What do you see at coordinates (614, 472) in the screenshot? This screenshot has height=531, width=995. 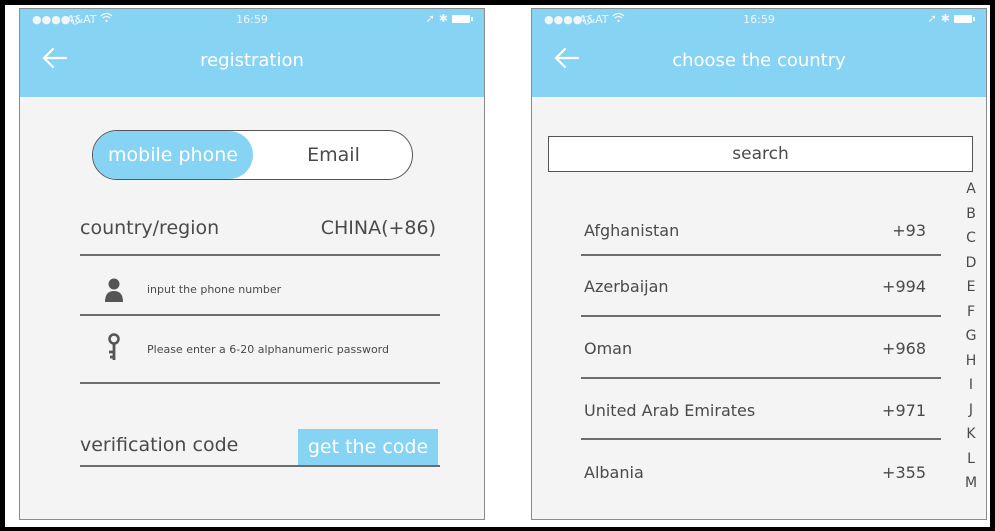 I see `country-name: Albania` at bounding box center [614, 472].